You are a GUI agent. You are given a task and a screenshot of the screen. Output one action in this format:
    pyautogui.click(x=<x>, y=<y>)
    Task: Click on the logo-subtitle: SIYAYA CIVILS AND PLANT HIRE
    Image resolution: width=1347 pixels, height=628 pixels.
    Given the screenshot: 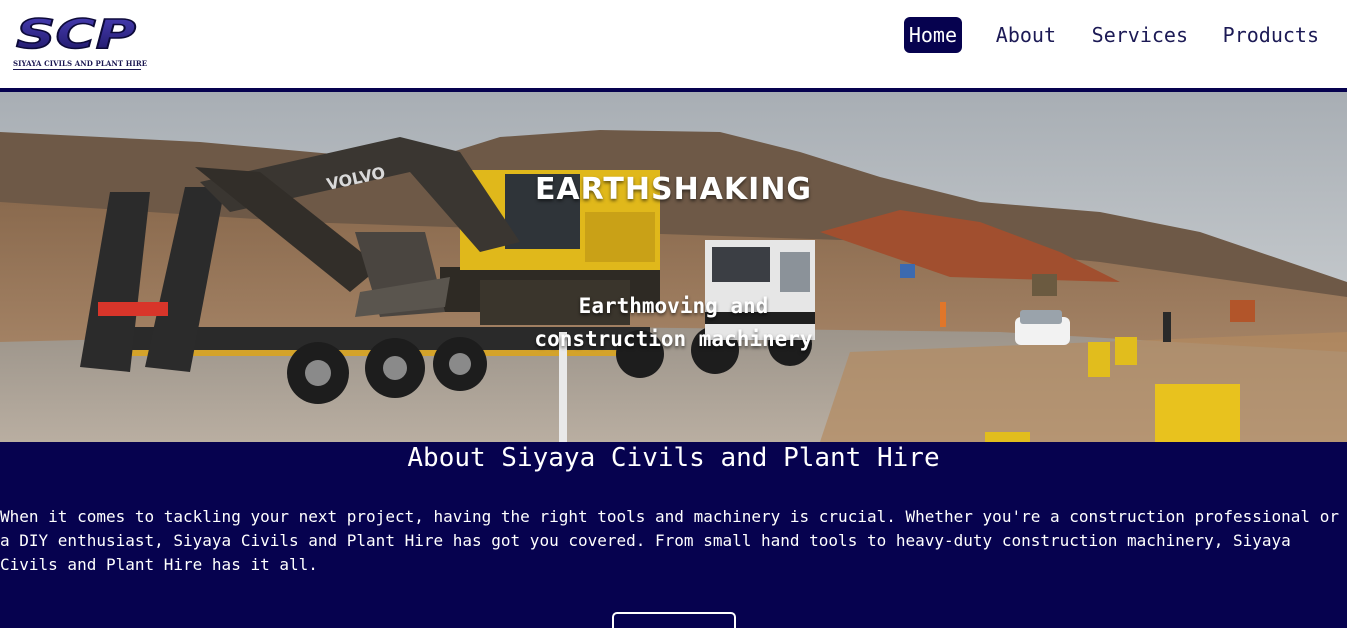 What is the action you would take?
    pyautogui.click(x=80, y=64)
    